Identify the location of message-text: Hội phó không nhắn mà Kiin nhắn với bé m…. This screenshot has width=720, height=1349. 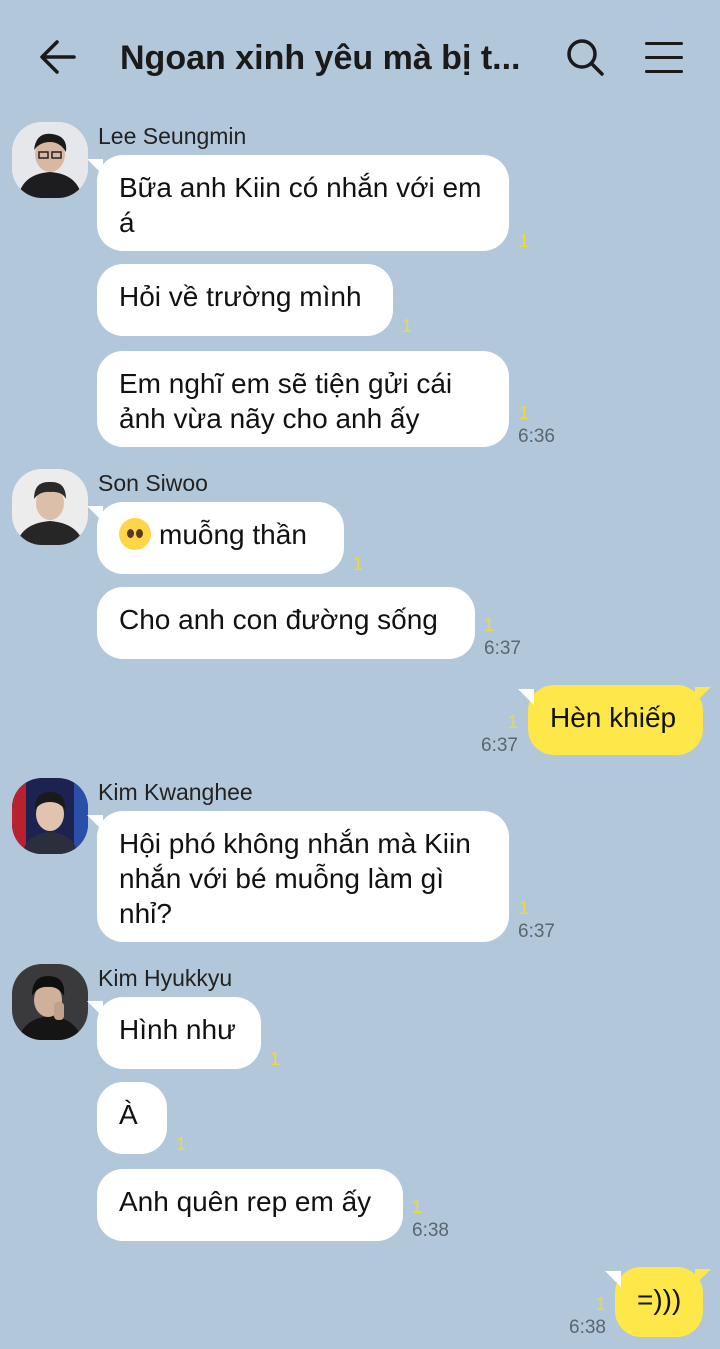
(295, 878).